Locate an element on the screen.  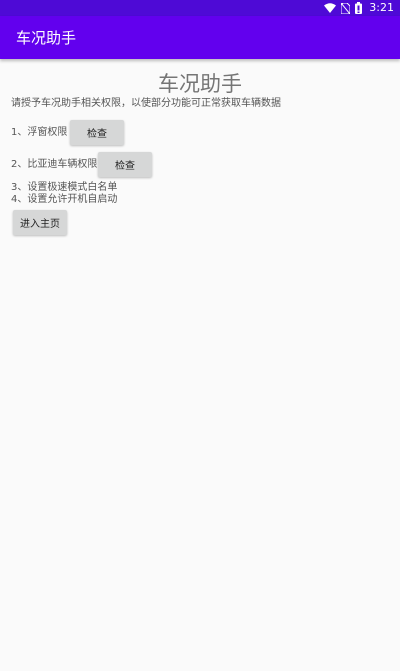
status-icons: 3:21 is located at coordinates (359, 8).